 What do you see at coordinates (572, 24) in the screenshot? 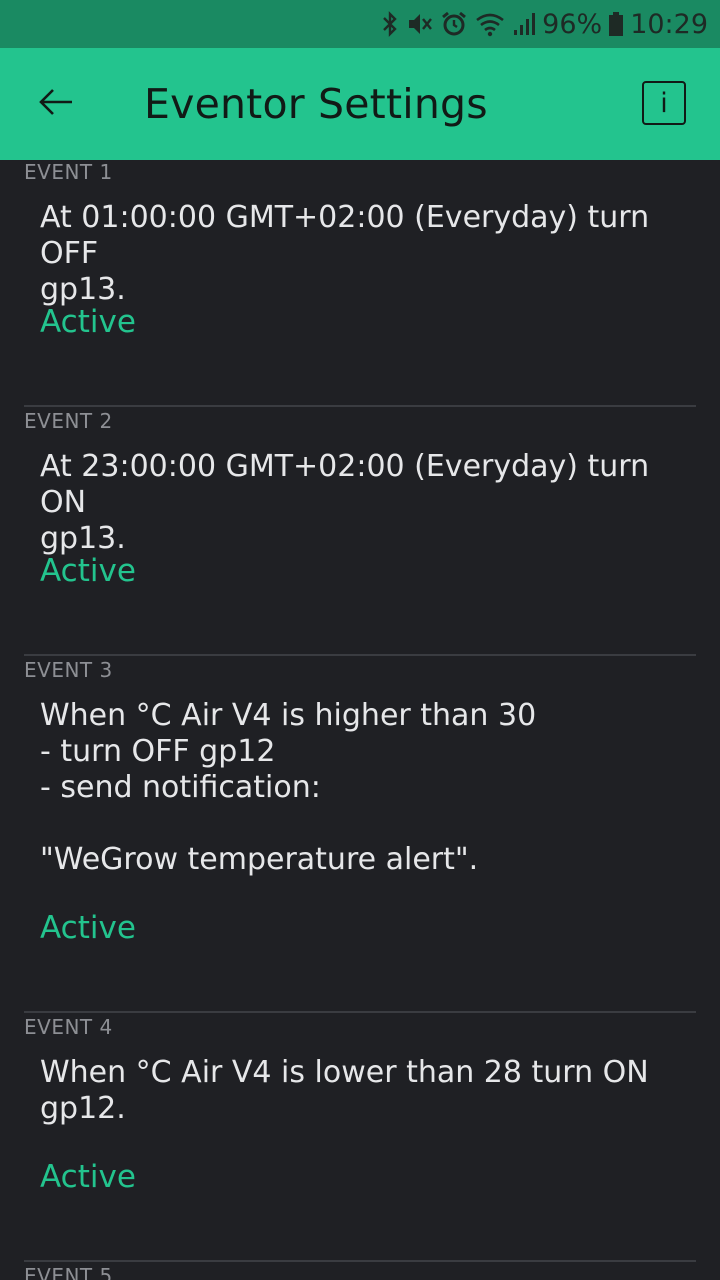
I see `battery-percent: 96%` at bounding box center [572, 24].